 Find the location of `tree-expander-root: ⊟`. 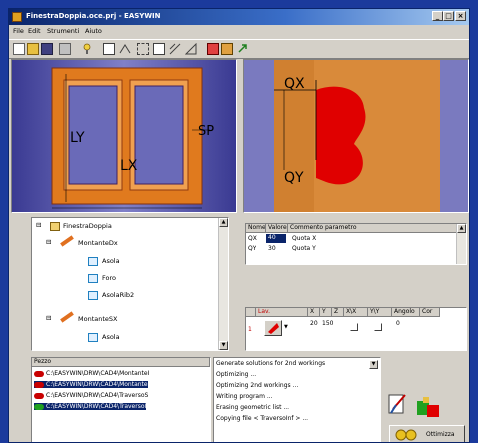

tree-expander-root: ⊟ is located at coordinates (38, 225).